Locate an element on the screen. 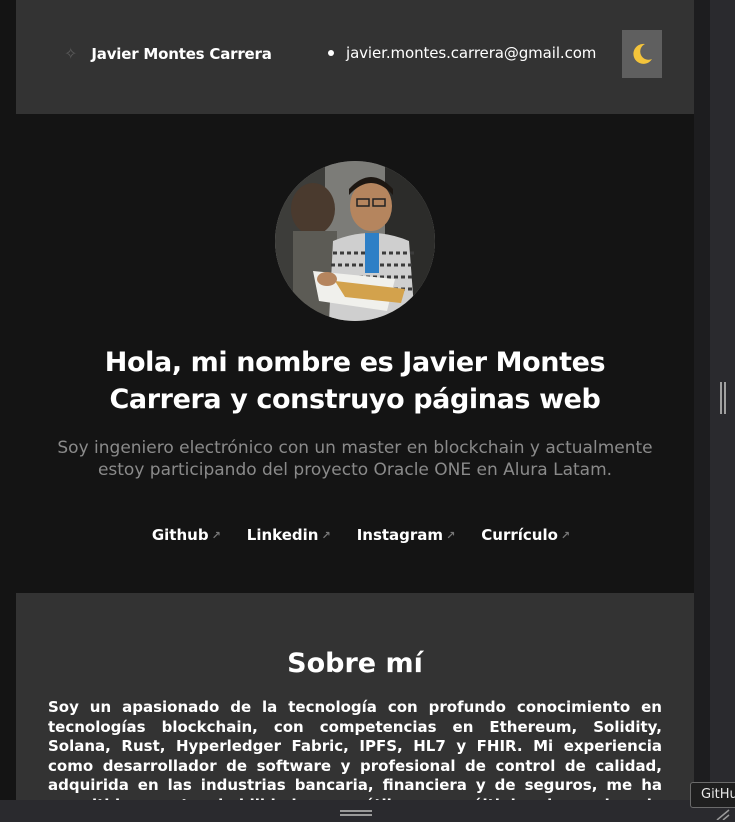 Image resolution: width=735 pixels, height=822 pixels. curriculum-label: Currículo is located at coordinates (519, 535).